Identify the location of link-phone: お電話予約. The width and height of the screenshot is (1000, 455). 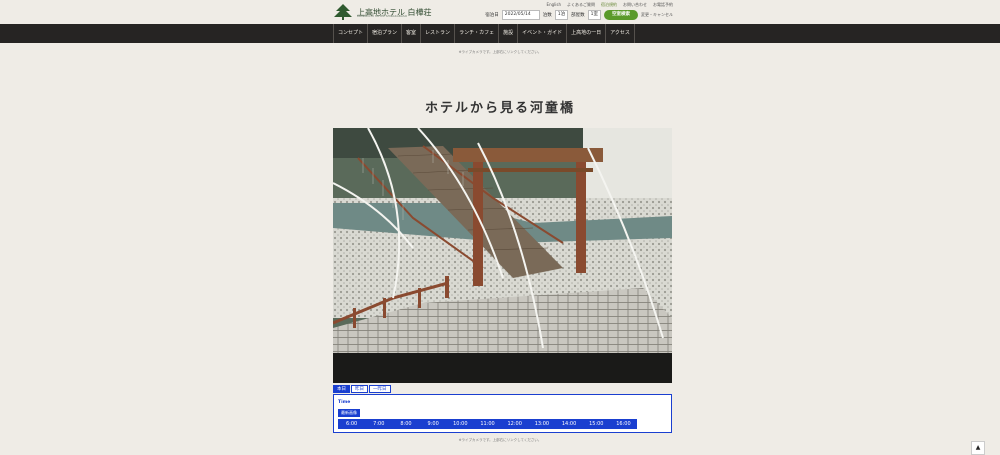
(663, 5).